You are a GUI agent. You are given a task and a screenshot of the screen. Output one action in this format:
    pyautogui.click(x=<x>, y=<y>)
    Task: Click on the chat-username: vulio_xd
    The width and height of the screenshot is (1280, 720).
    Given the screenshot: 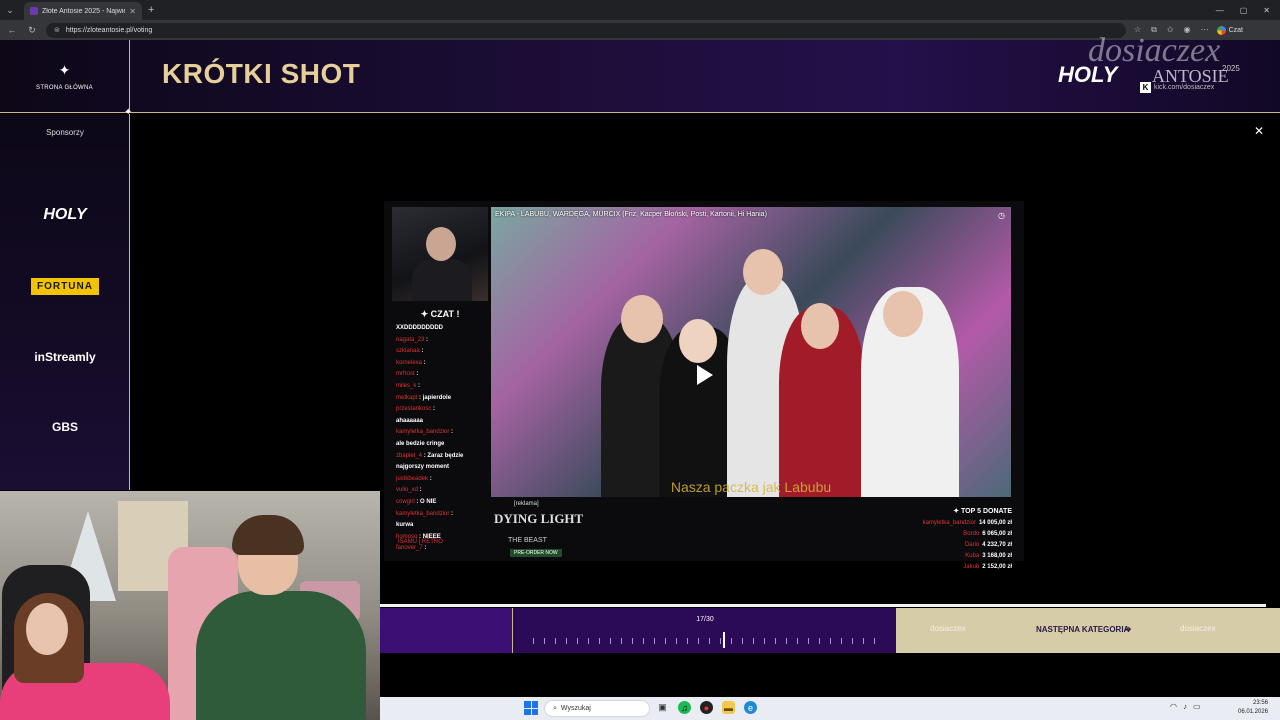 What is the action you would take?
    pyautogui.click(x=407, y=490)
    